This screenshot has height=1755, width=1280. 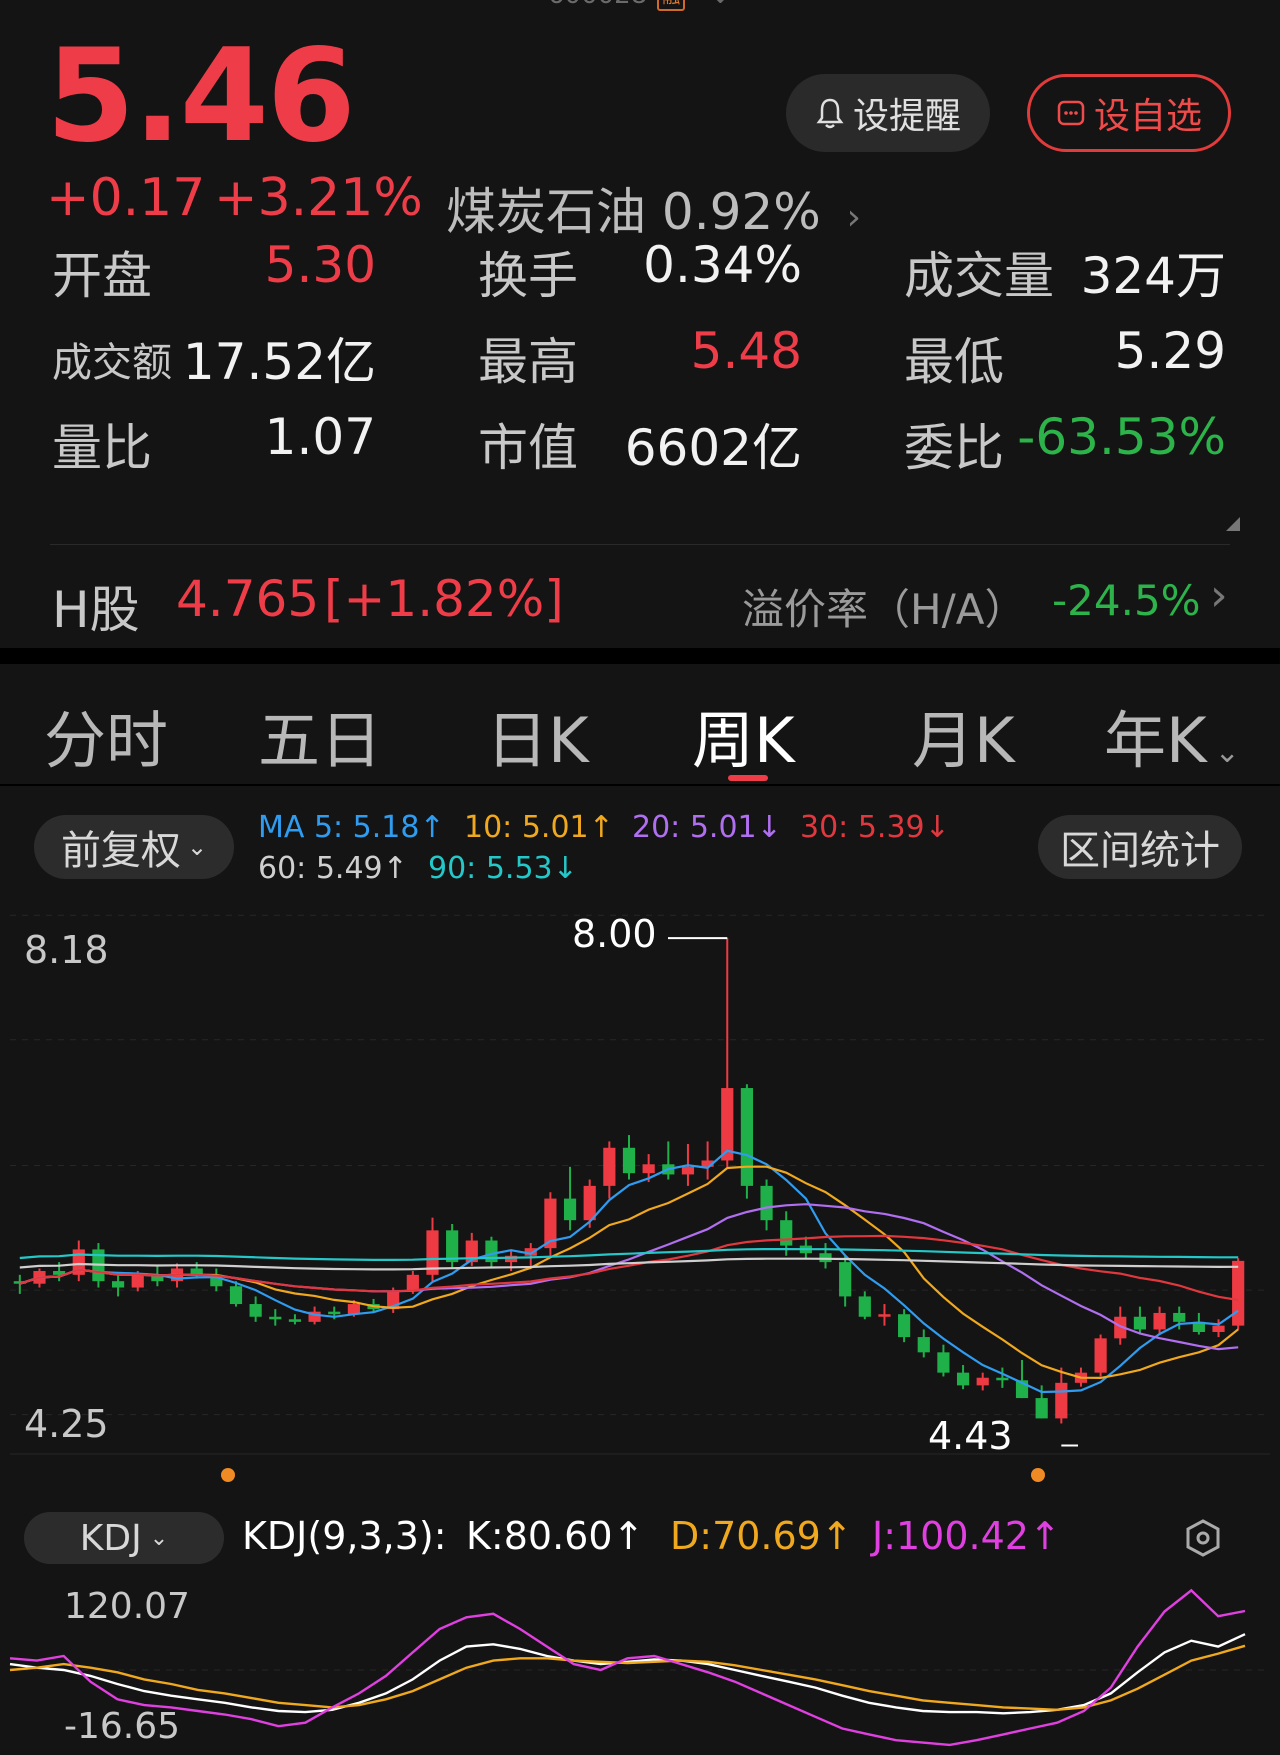 I want to click on hshare-price: 4.765, so click(x=248, y=599).